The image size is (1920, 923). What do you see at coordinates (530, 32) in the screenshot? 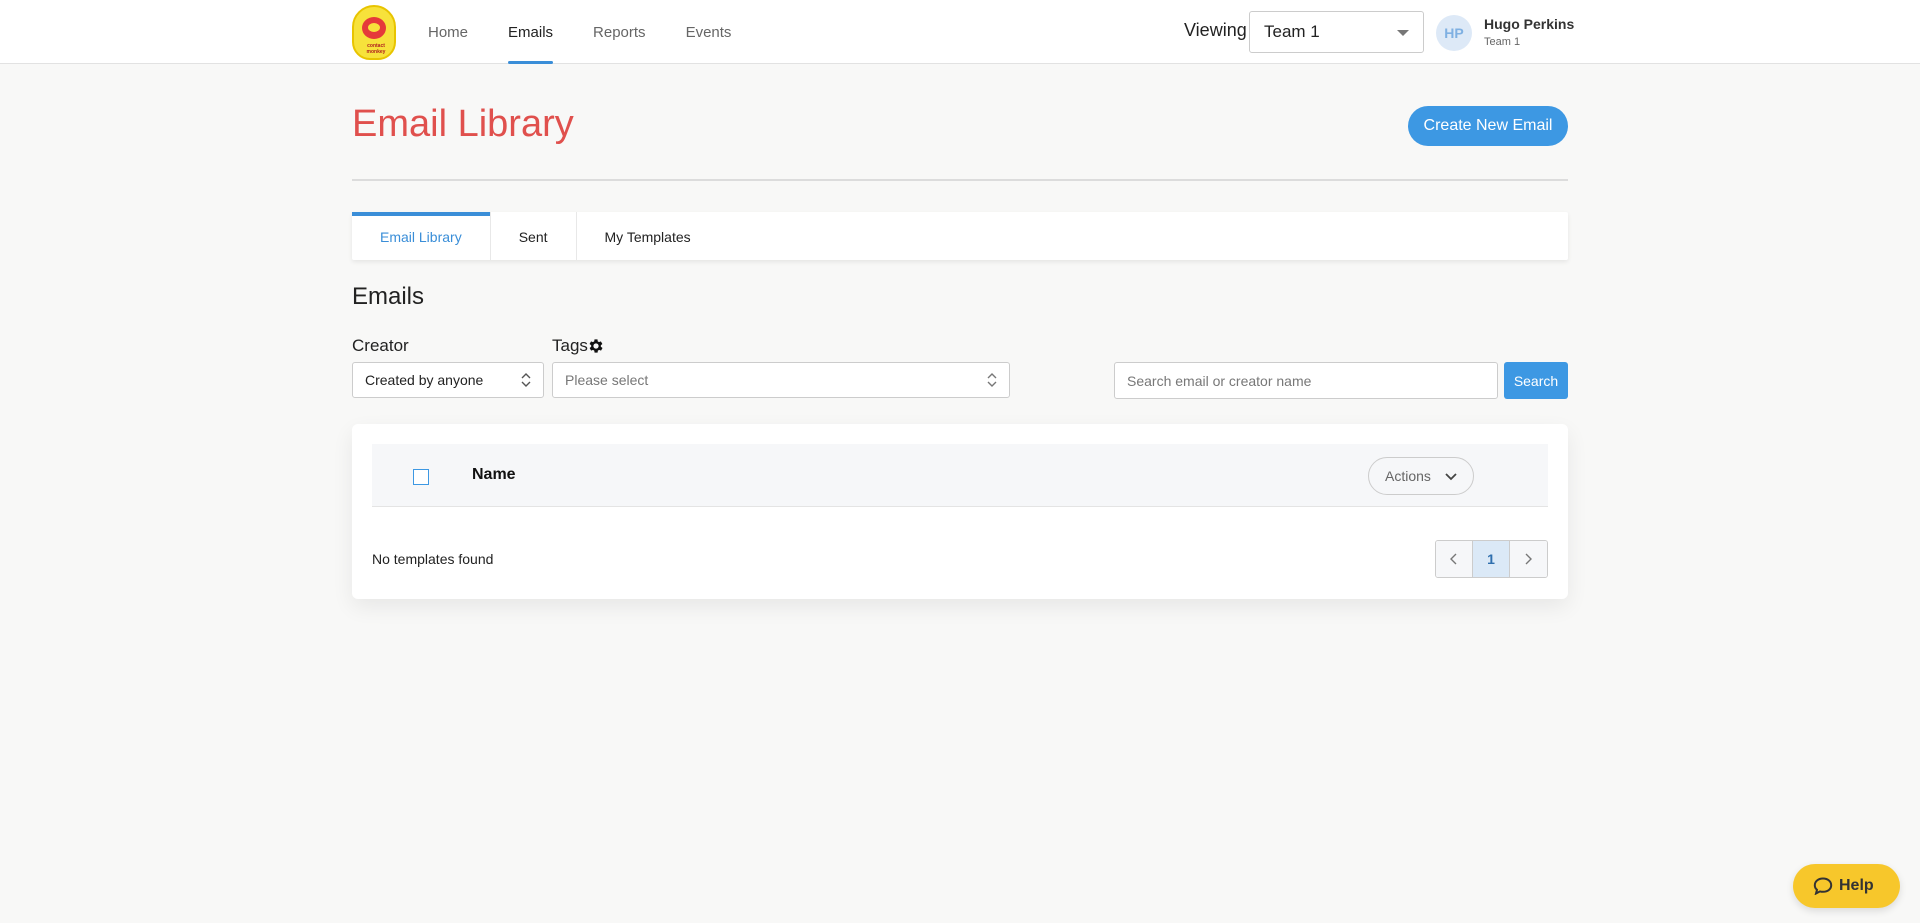
I see `nav-emails: Emails` at bounding box center [530, 32].